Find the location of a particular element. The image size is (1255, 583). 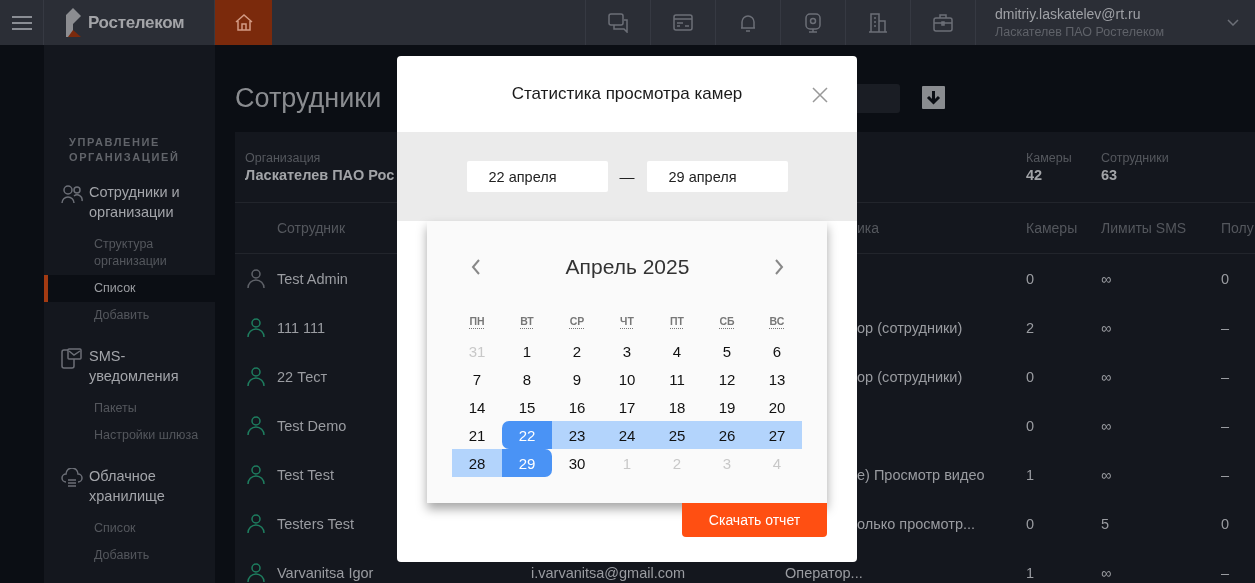

employee-name: Testers Test is located at coordinates (316, 523).